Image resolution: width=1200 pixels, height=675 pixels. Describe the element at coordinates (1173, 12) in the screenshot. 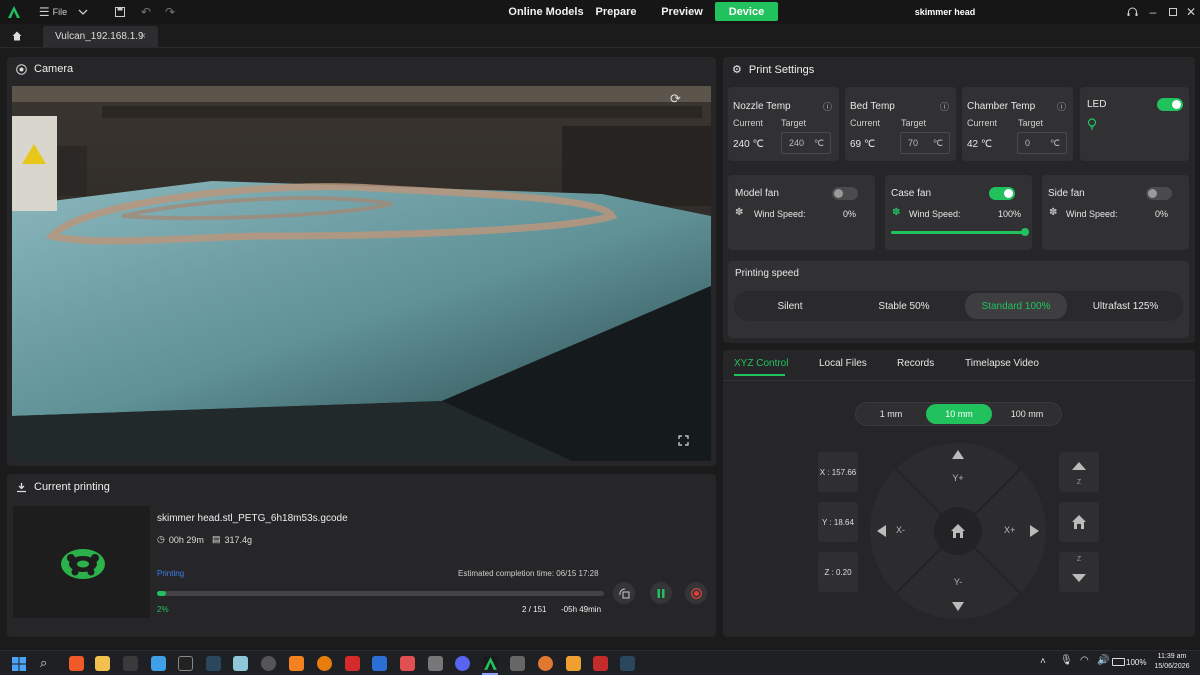

I see `maximize-icon` at that location.